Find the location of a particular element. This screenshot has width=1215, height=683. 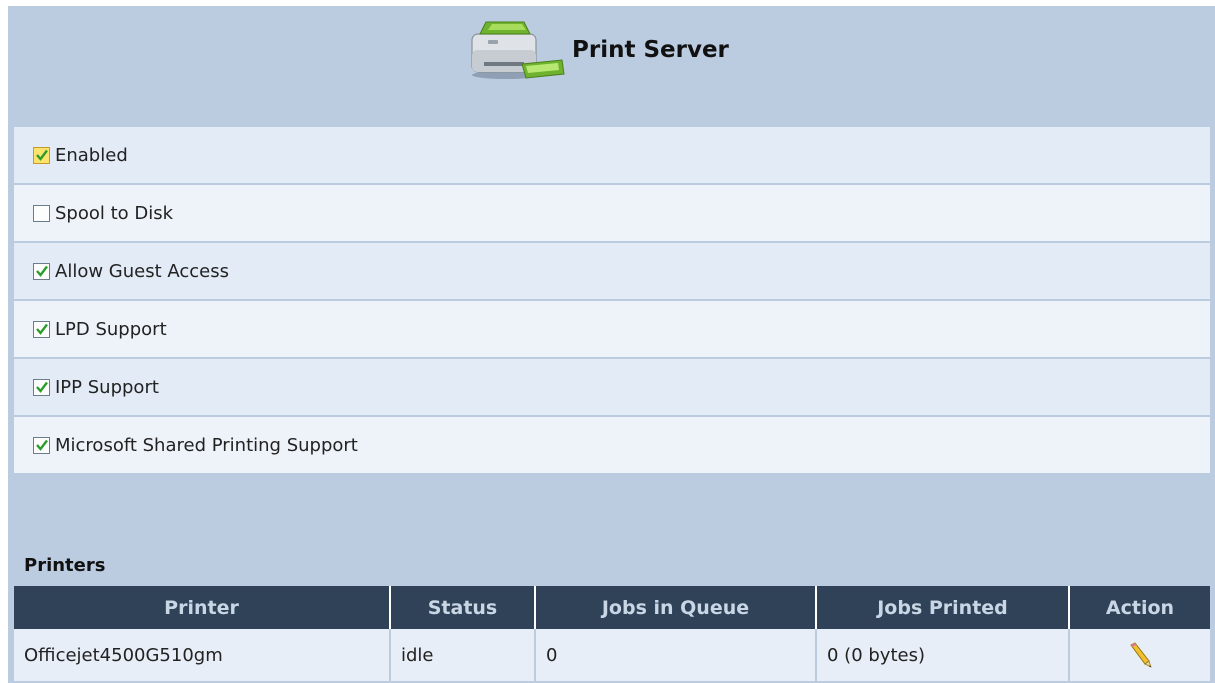

table-row: Officejet4500G510gm idle 0 0 (0 bytes) is located at coordinates (612, 655).